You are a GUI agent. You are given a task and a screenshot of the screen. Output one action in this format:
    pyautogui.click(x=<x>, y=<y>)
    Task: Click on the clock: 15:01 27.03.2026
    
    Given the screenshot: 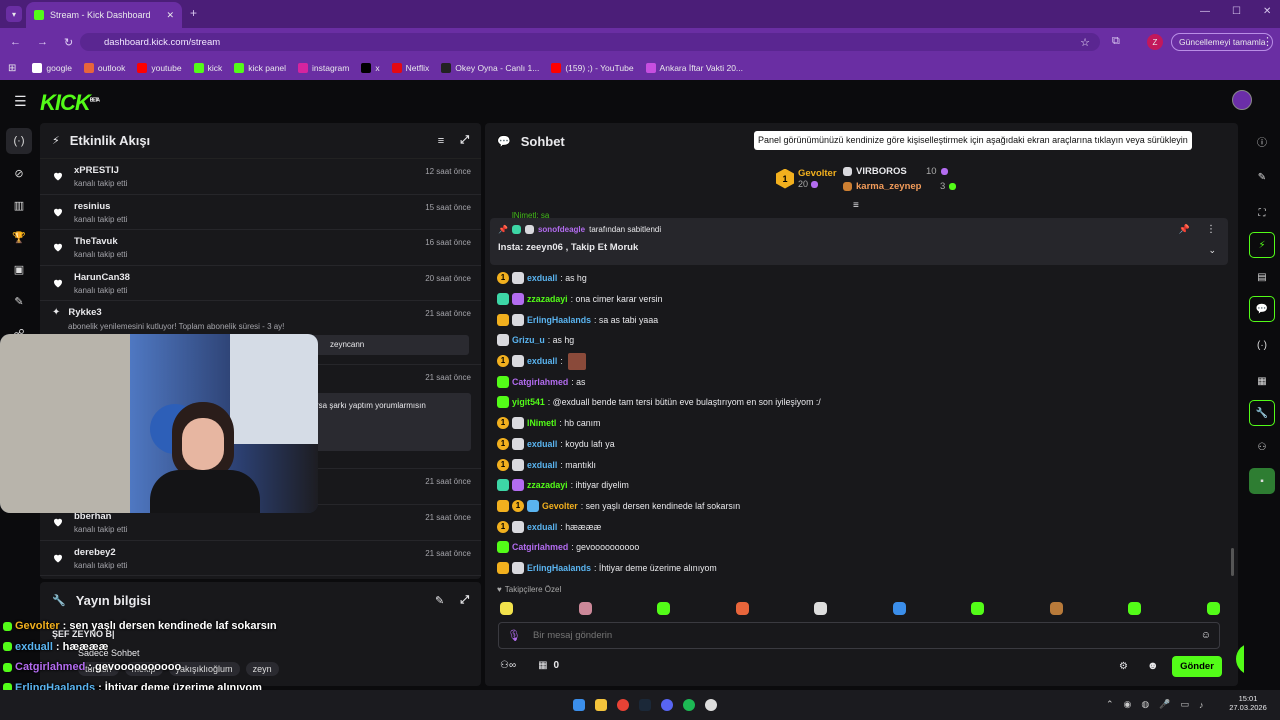 What is the action you would take?
    pyautogui.click(x=1248, y=703)
    